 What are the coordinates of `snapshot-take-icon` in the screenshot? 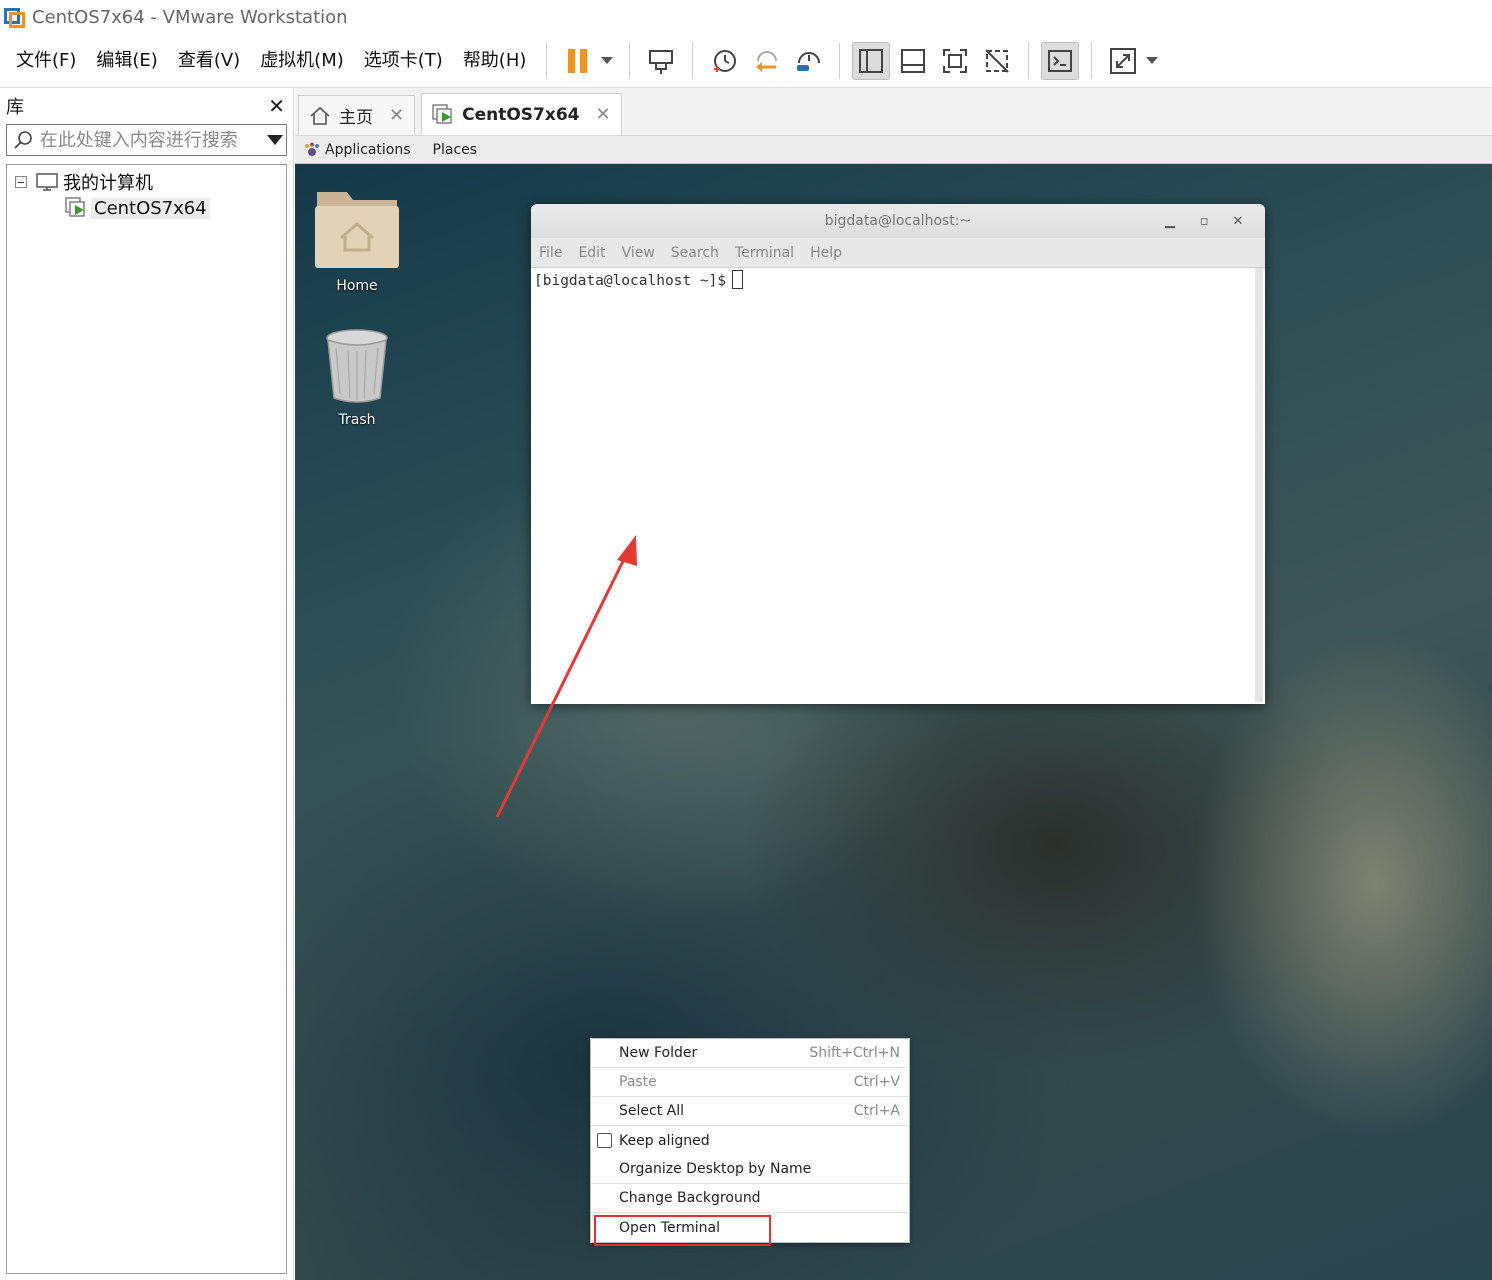 It's located at (725, 60).